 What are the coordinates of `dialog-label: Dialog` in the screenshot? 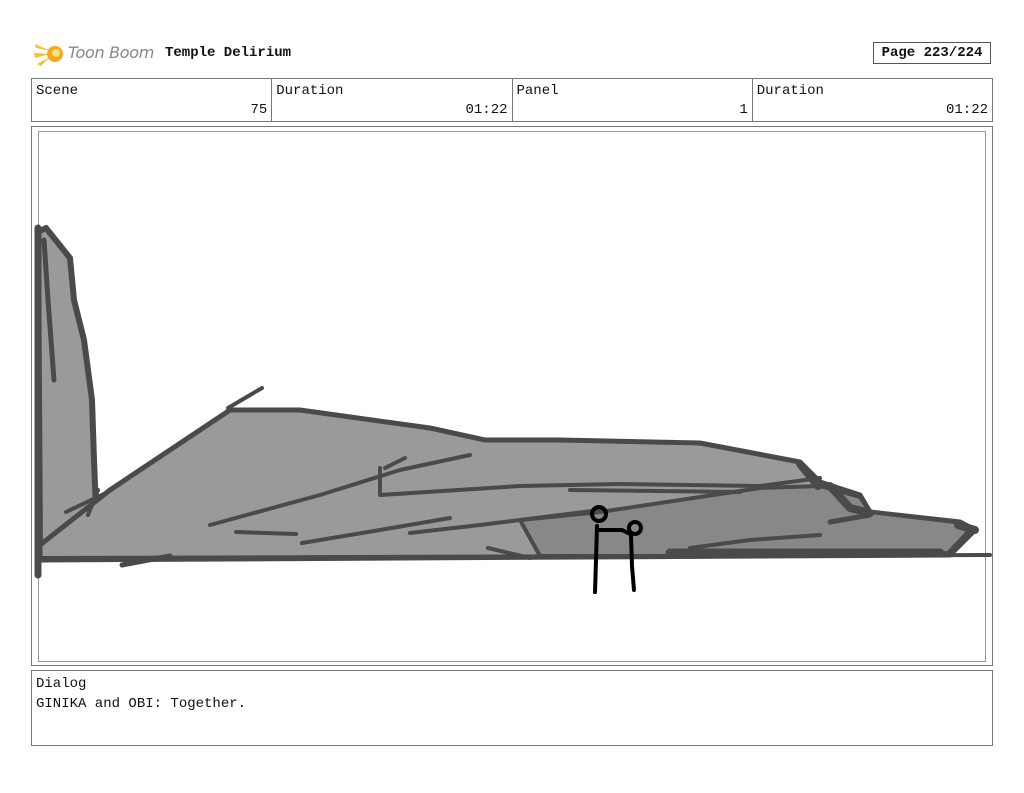 It's located at (61, 684).